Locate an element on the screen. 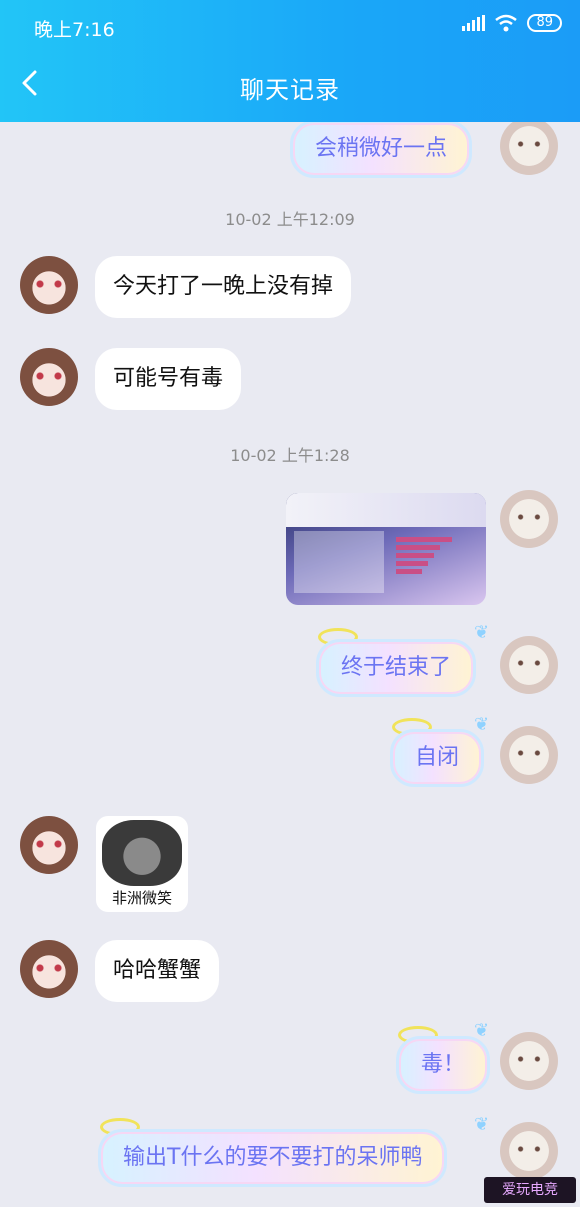 Image resolution: width=580 pixels, height=1207 pixels. message-bubble: 毒！ is located at coordinates (443, 1065).